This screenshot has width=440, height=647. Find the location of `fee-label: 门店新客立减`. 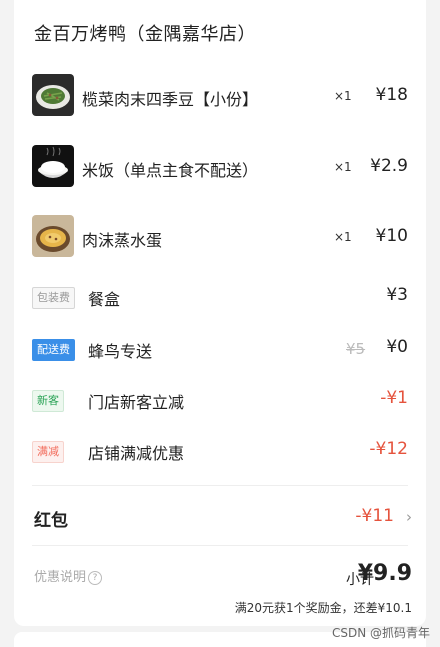

fee-label: 门店新客立减 is located at coordinates (136, 402).